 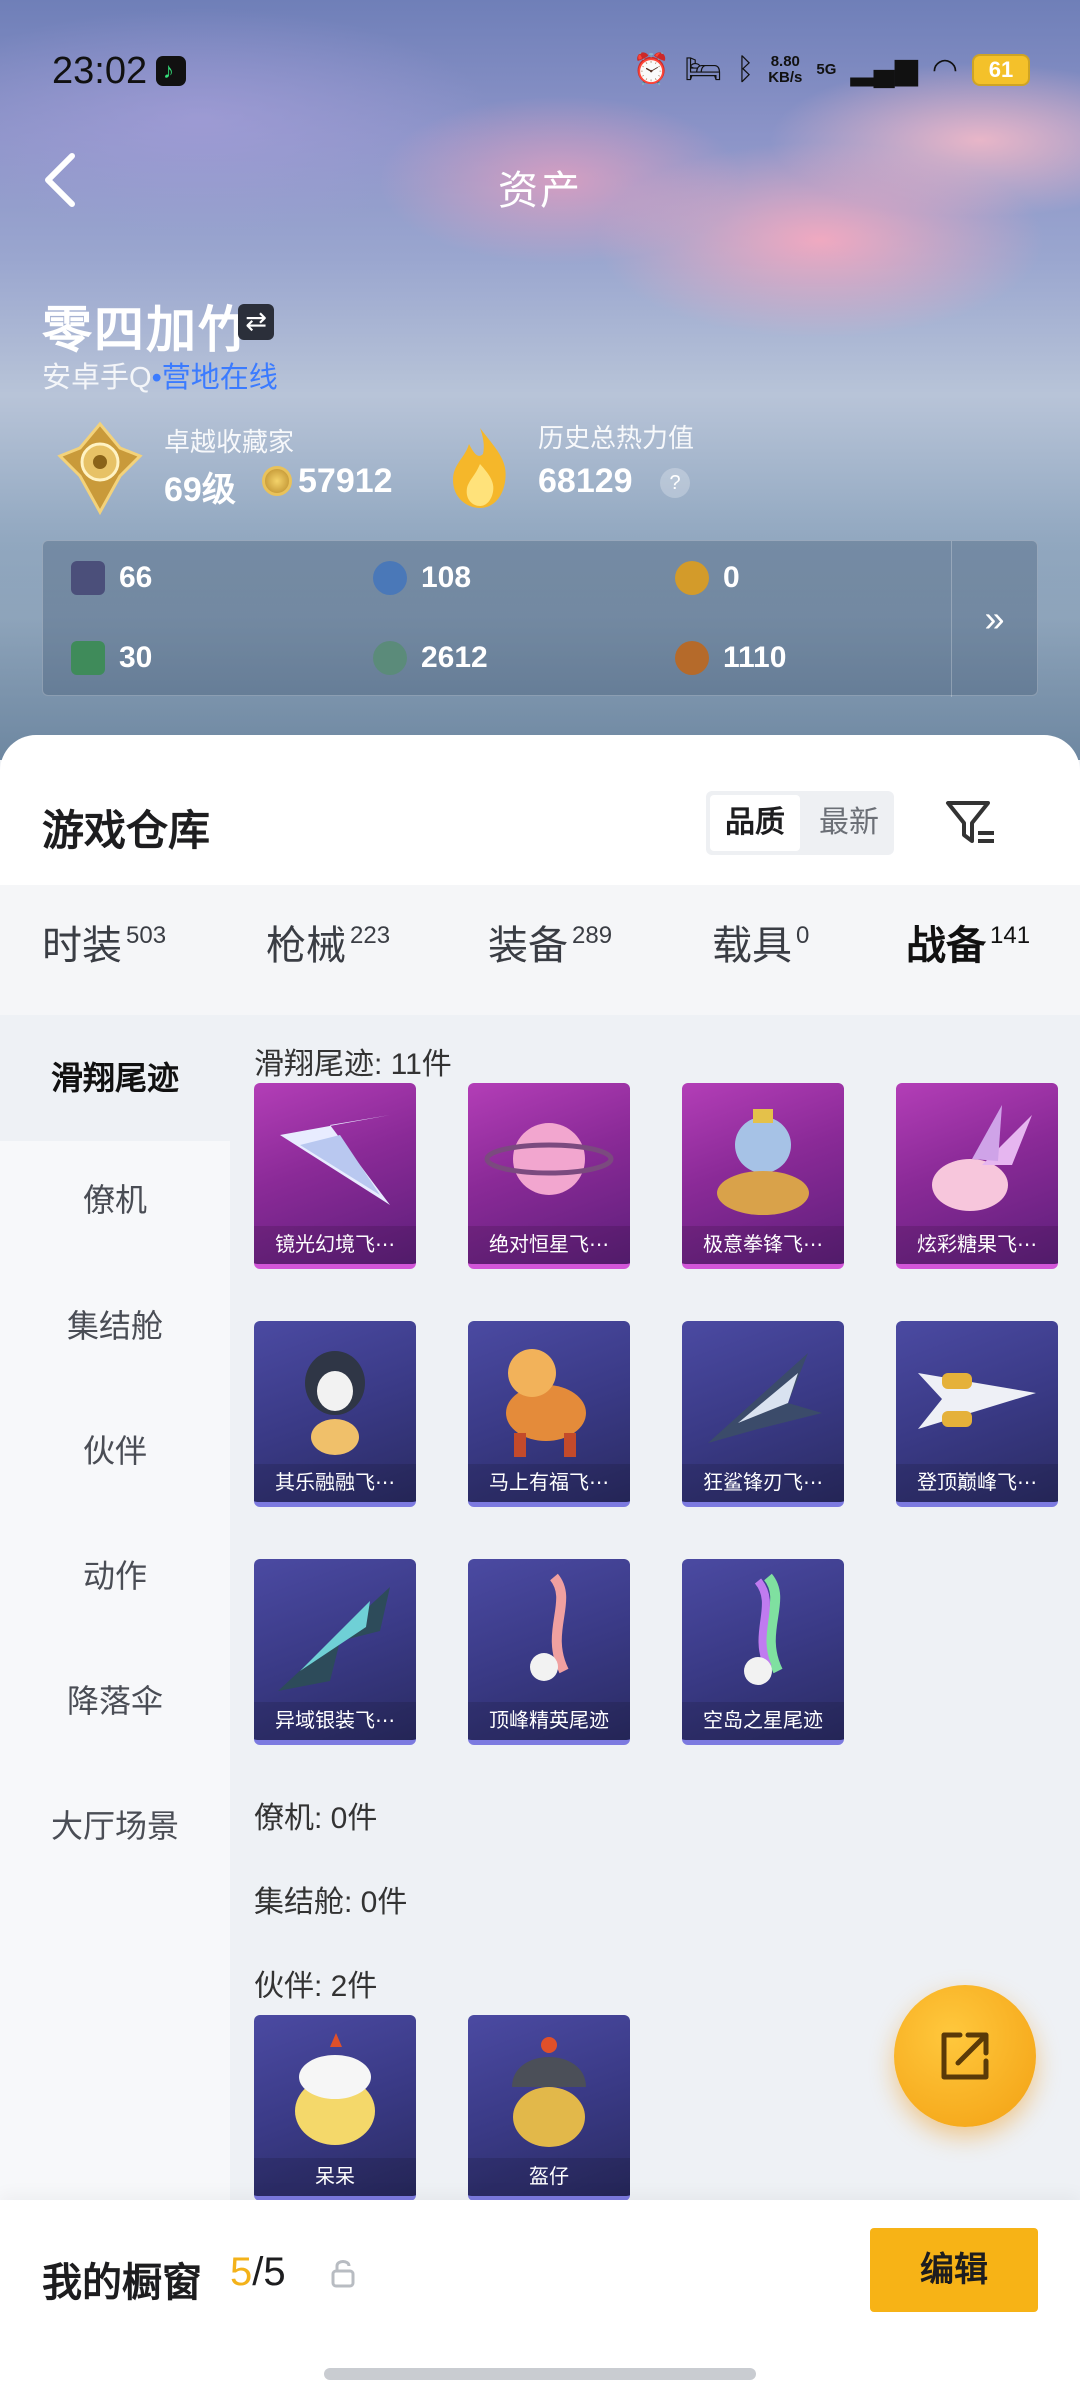 What do you see at coordinates (277, 481) in the screenshot?
I see `points-coin-icon` at bounding box center [277, 481].